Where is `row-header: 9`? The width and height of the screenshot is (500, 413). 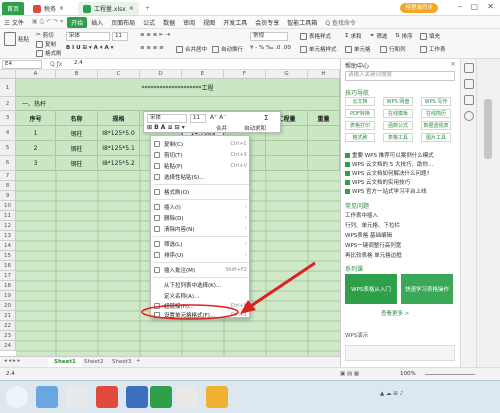
row-header: 9 is located at coordinates (8, 196).